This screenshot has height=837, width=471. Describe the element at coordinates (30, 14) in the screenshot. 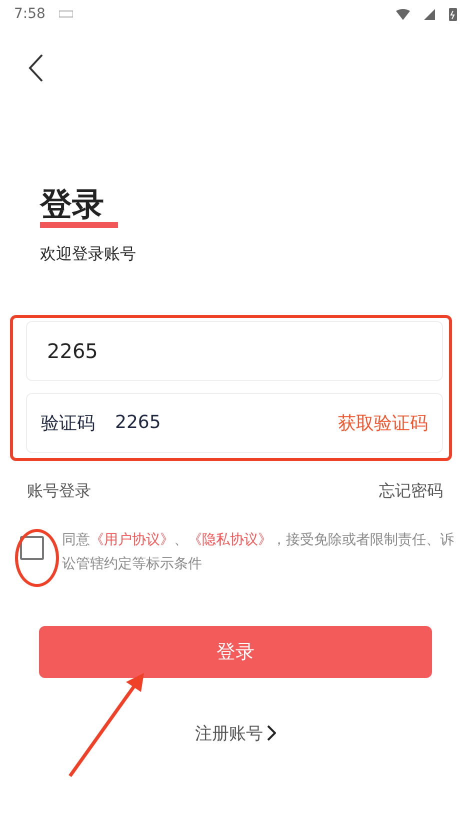

I see `status-time: 7:58` at that location.